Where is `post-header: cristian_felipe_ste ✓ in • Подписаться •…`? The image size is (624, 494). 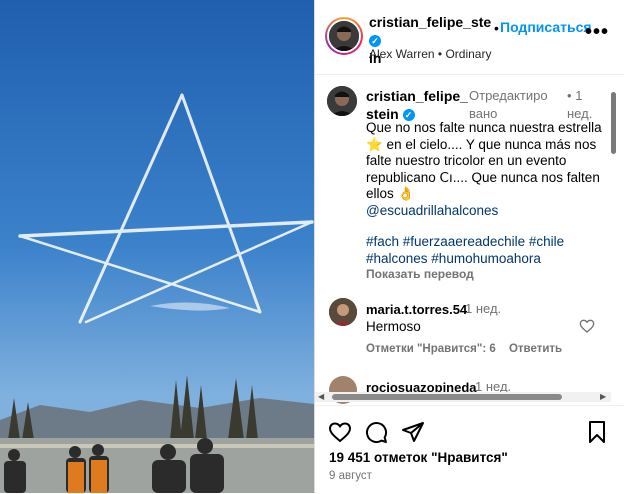
post-header: cristian_felipe_ste ✓ in • Подписаться •… is located at coordinates (469, 37).